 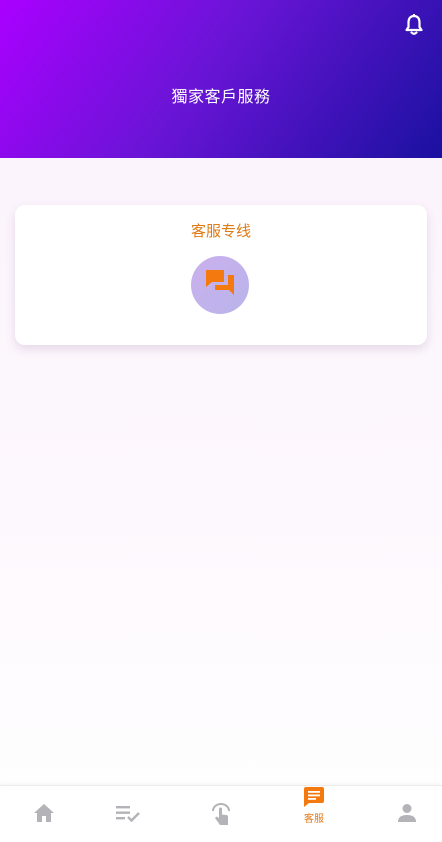 What do you see at coordinates (128, 806) in the screenshot?
I see `checklist-icon` at bounding box center [128, 806].